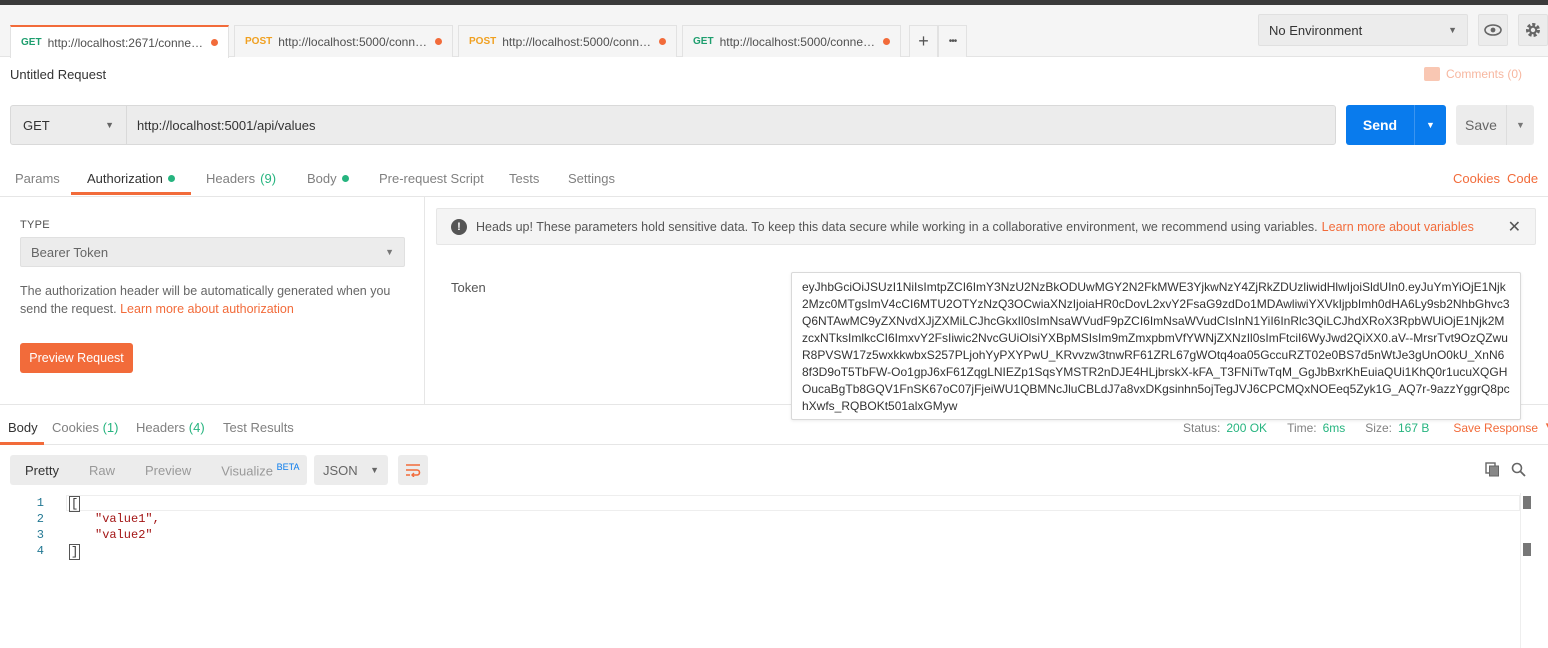 Image resolution: width=1548 pixels, height=648 pixels. What do you see at coordinates (75, 504) in the screenshot?
I see `code-line: [` at bounding box center [75, 504].